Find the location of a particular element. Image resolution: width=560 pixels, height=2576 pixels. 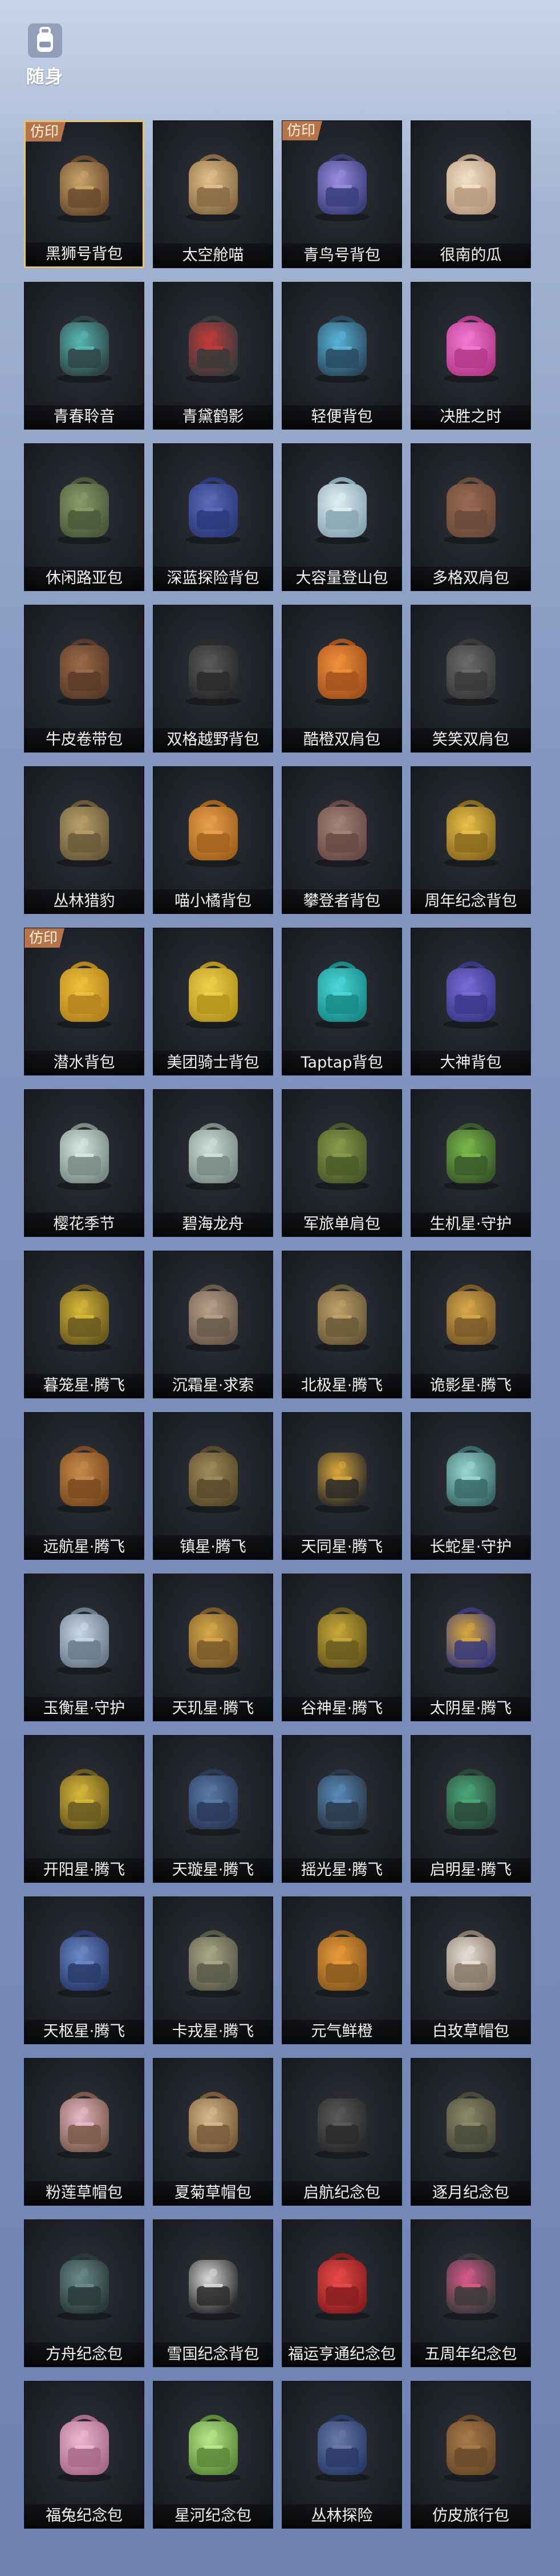

item-card: Taptap背包 is located at coordinates (342, 1002).